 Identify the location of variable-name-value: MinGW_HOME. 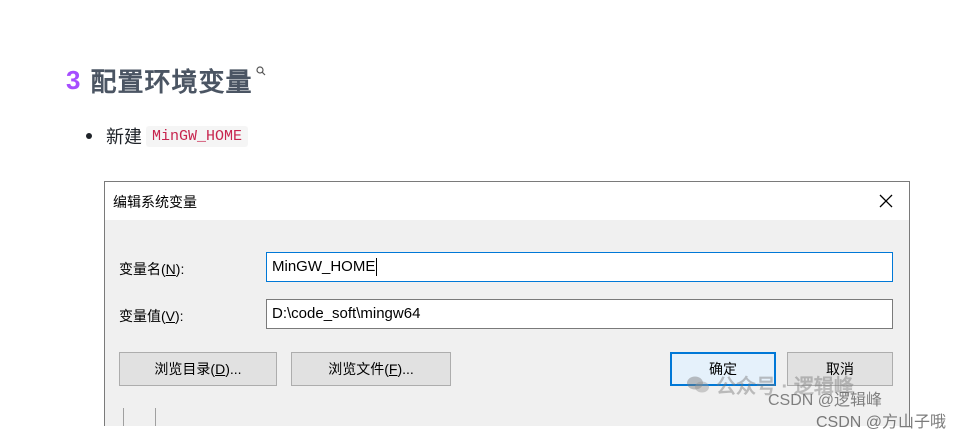
(324, 266).